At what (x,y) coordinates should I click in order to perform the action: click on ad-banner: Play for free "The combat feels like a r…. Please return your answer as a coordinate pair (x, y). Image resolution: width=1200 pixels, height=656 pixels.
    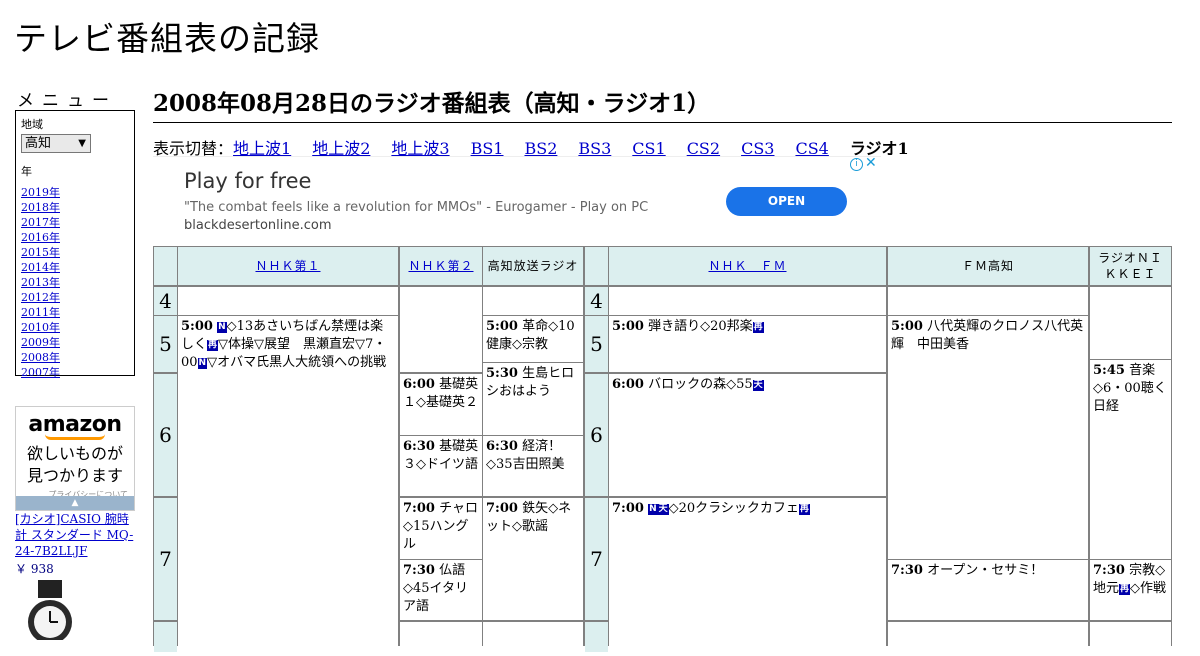
    Looking at the image, I should click on (517, 200).